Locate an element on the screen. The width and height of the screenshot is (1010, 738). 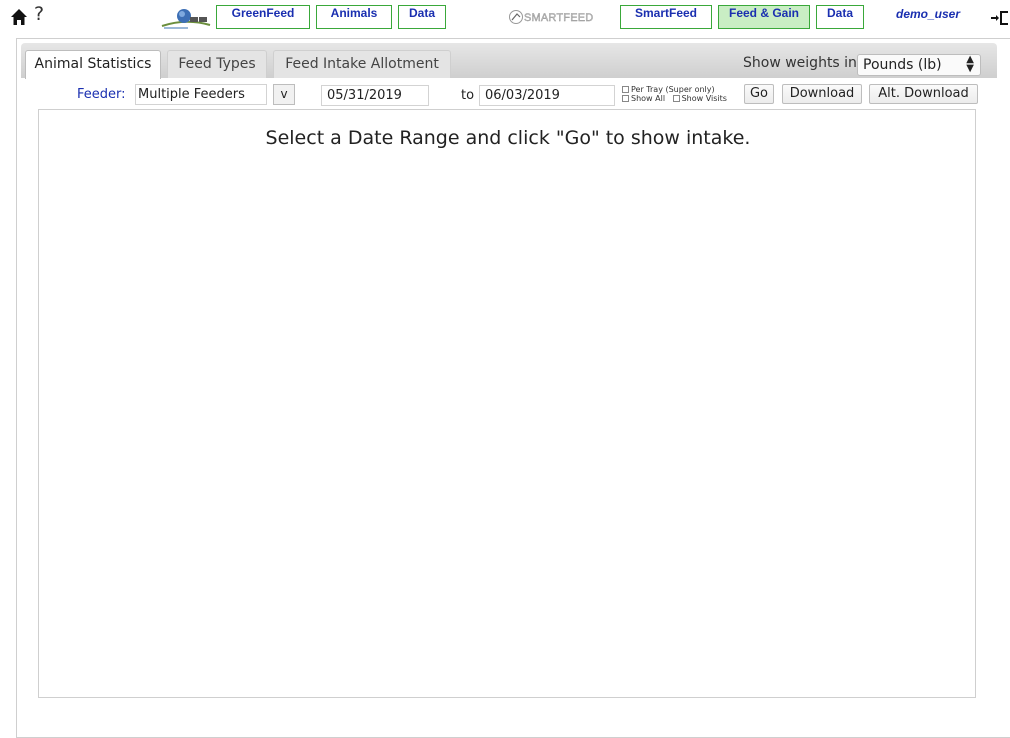
tab-feed-intake-allotment: Feed Intake Allotment is located at coordinates (362, 64).